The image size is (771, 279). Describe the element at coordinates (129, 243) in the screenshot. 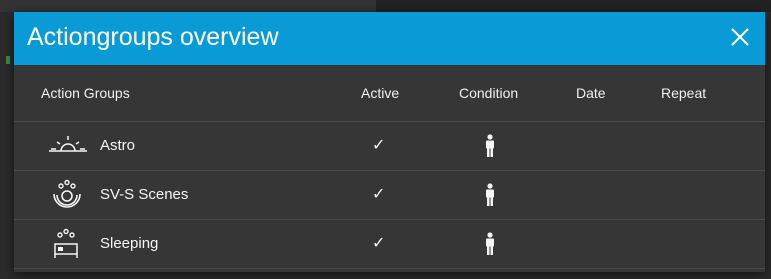

I see `row-label: Sleeping` at that location.